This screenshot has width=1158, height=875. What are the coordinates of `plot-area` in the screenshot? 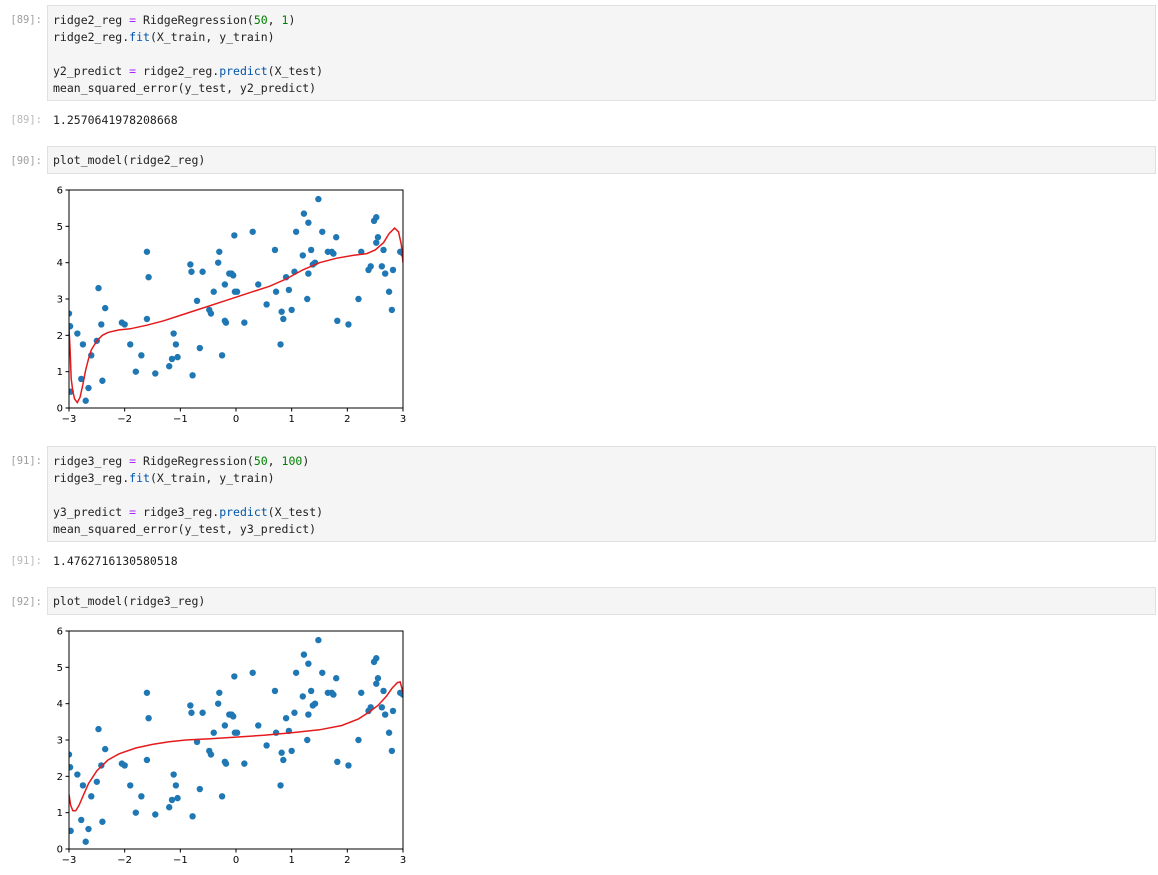 It's located at (236, 740).